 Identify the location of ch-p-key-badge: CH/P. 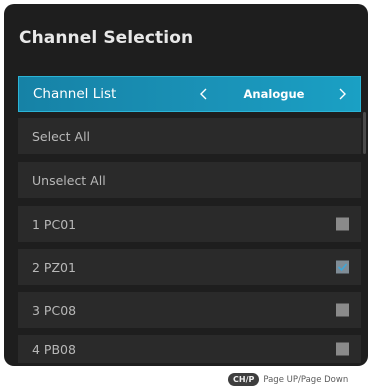
(244, 379).